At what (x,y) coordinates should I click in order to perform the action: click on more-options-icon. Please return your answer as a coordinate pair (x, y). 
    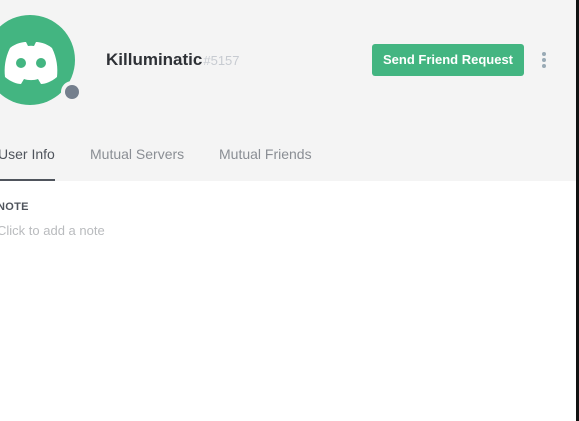
    Looking at the image, I should click on (544, 60).